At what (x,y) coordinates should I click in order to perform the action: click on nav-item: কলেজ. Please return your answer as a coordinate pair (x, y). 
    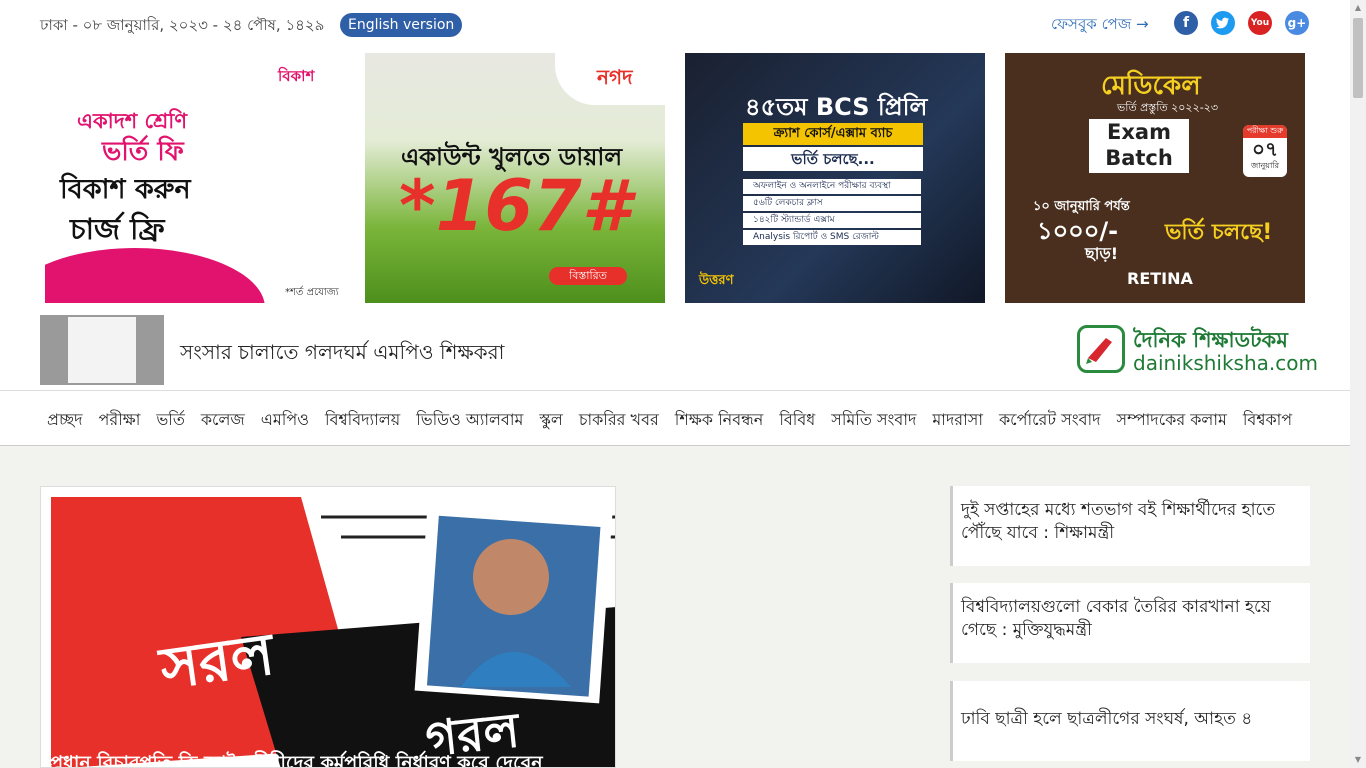
    Looking at the image, I should click on (223, 420).